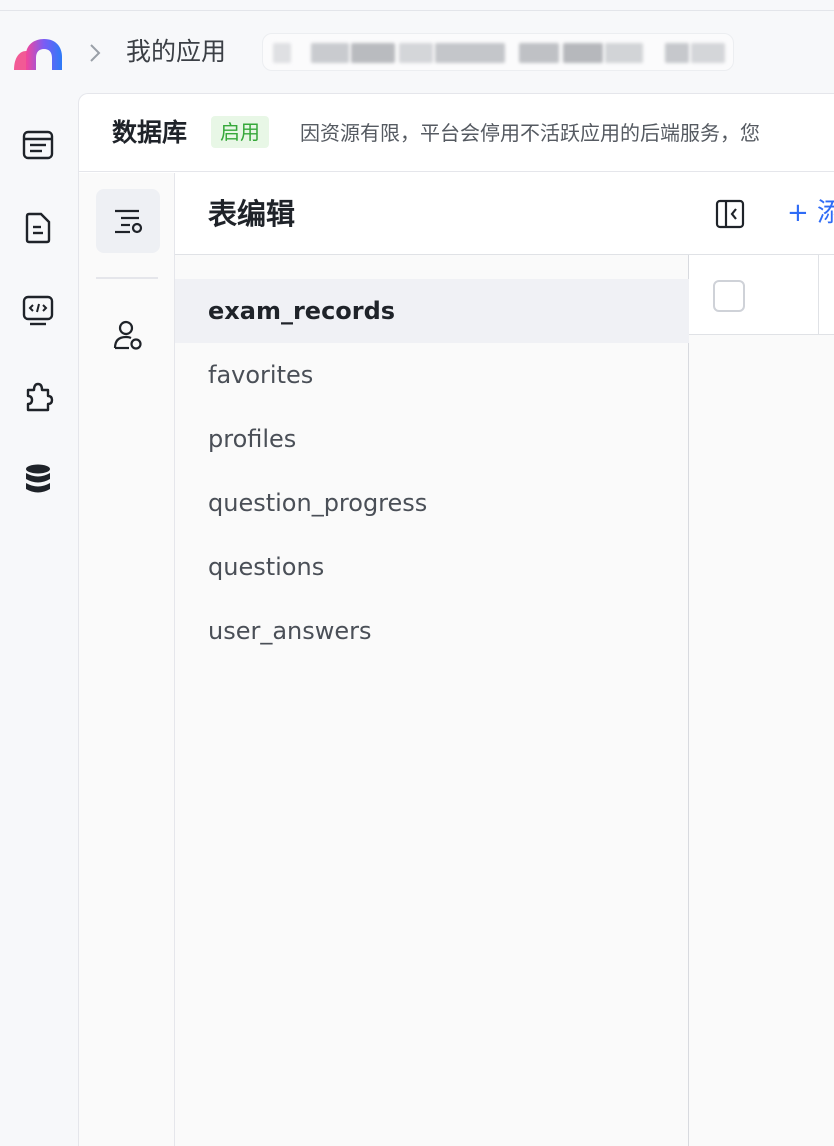  Describe the element at coordinates (252, 214) in the screenshot. I see `table-list-title: 表编辑` at that location.